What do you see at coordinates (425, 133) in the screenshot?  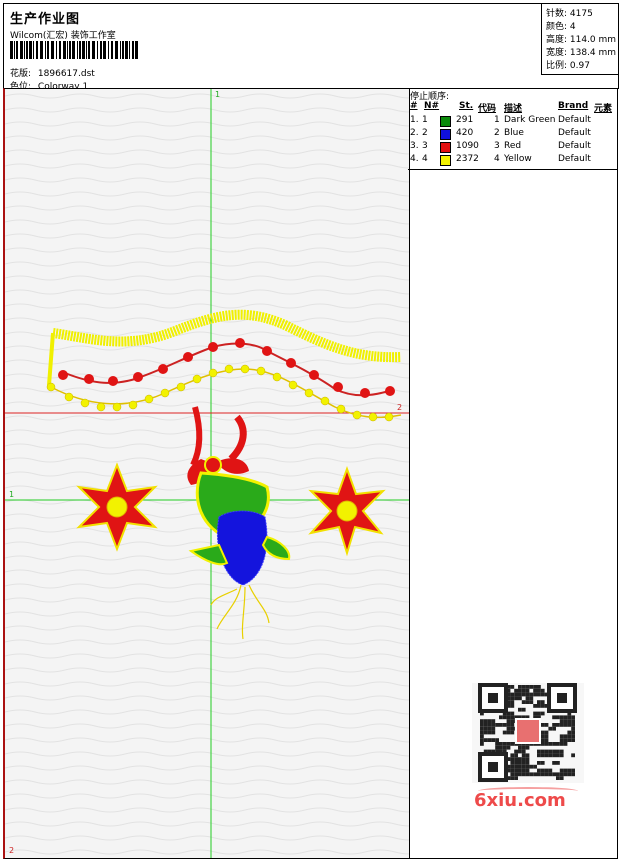 I see `thread-needle: 2` at bounding box center [425, 133].